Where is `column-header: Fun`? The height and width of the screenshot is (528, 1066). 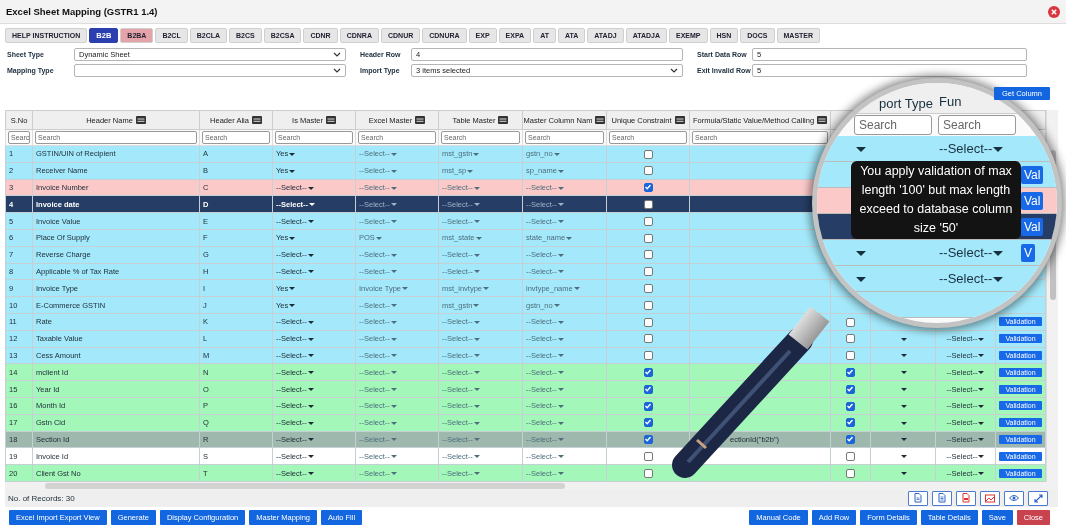 column-header: Fun is located at coordinates (950, 101).